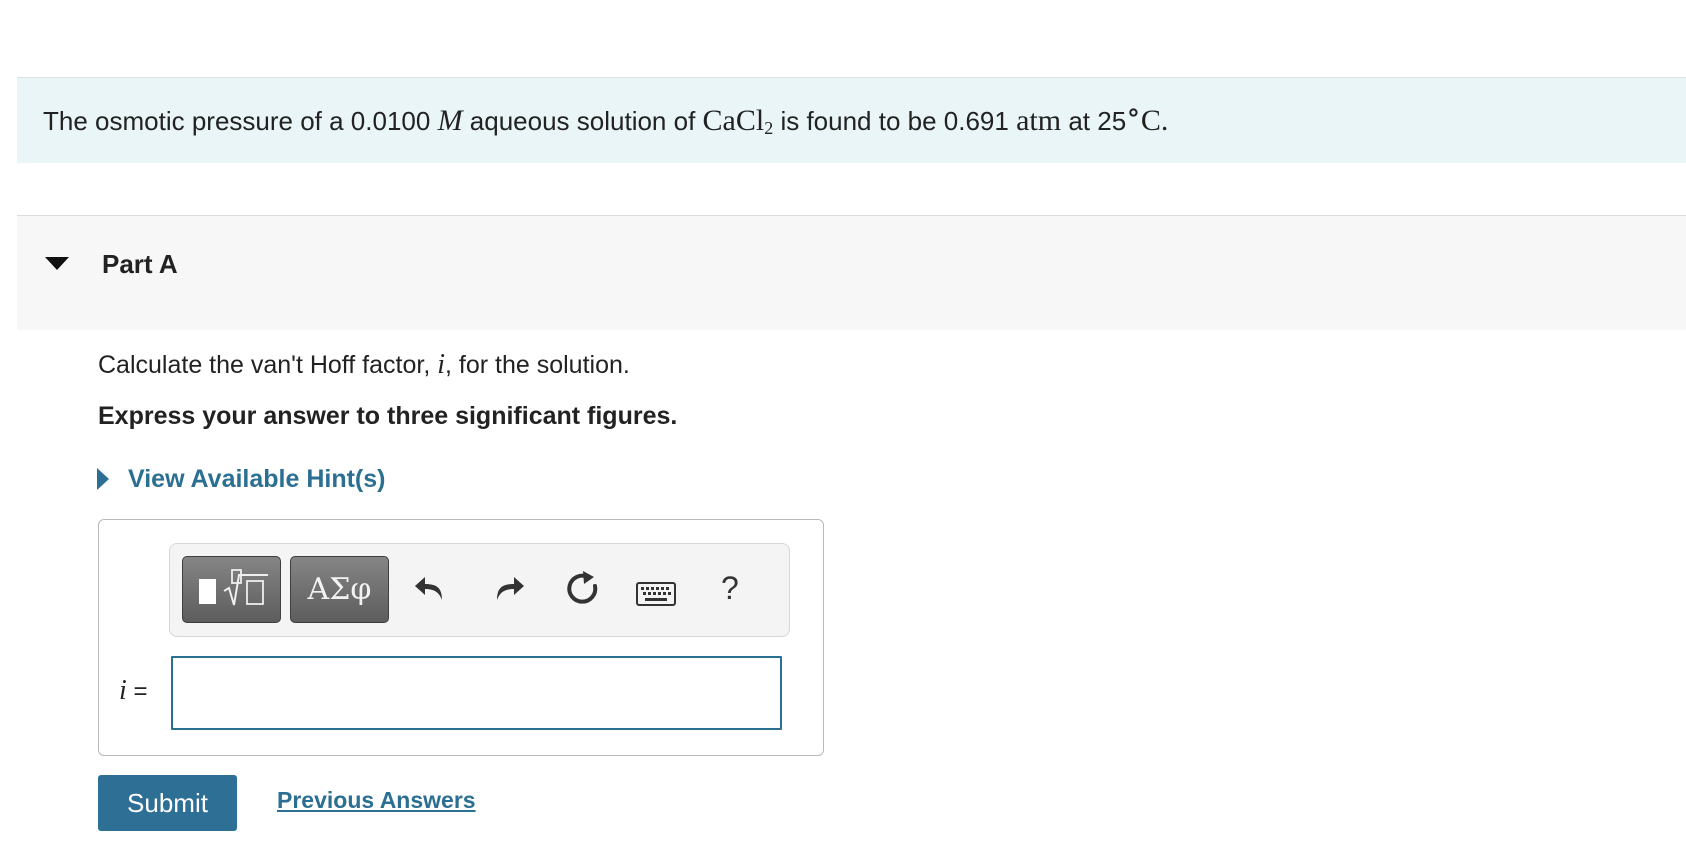  I want to click on question-variable: i, so click(441, 364).